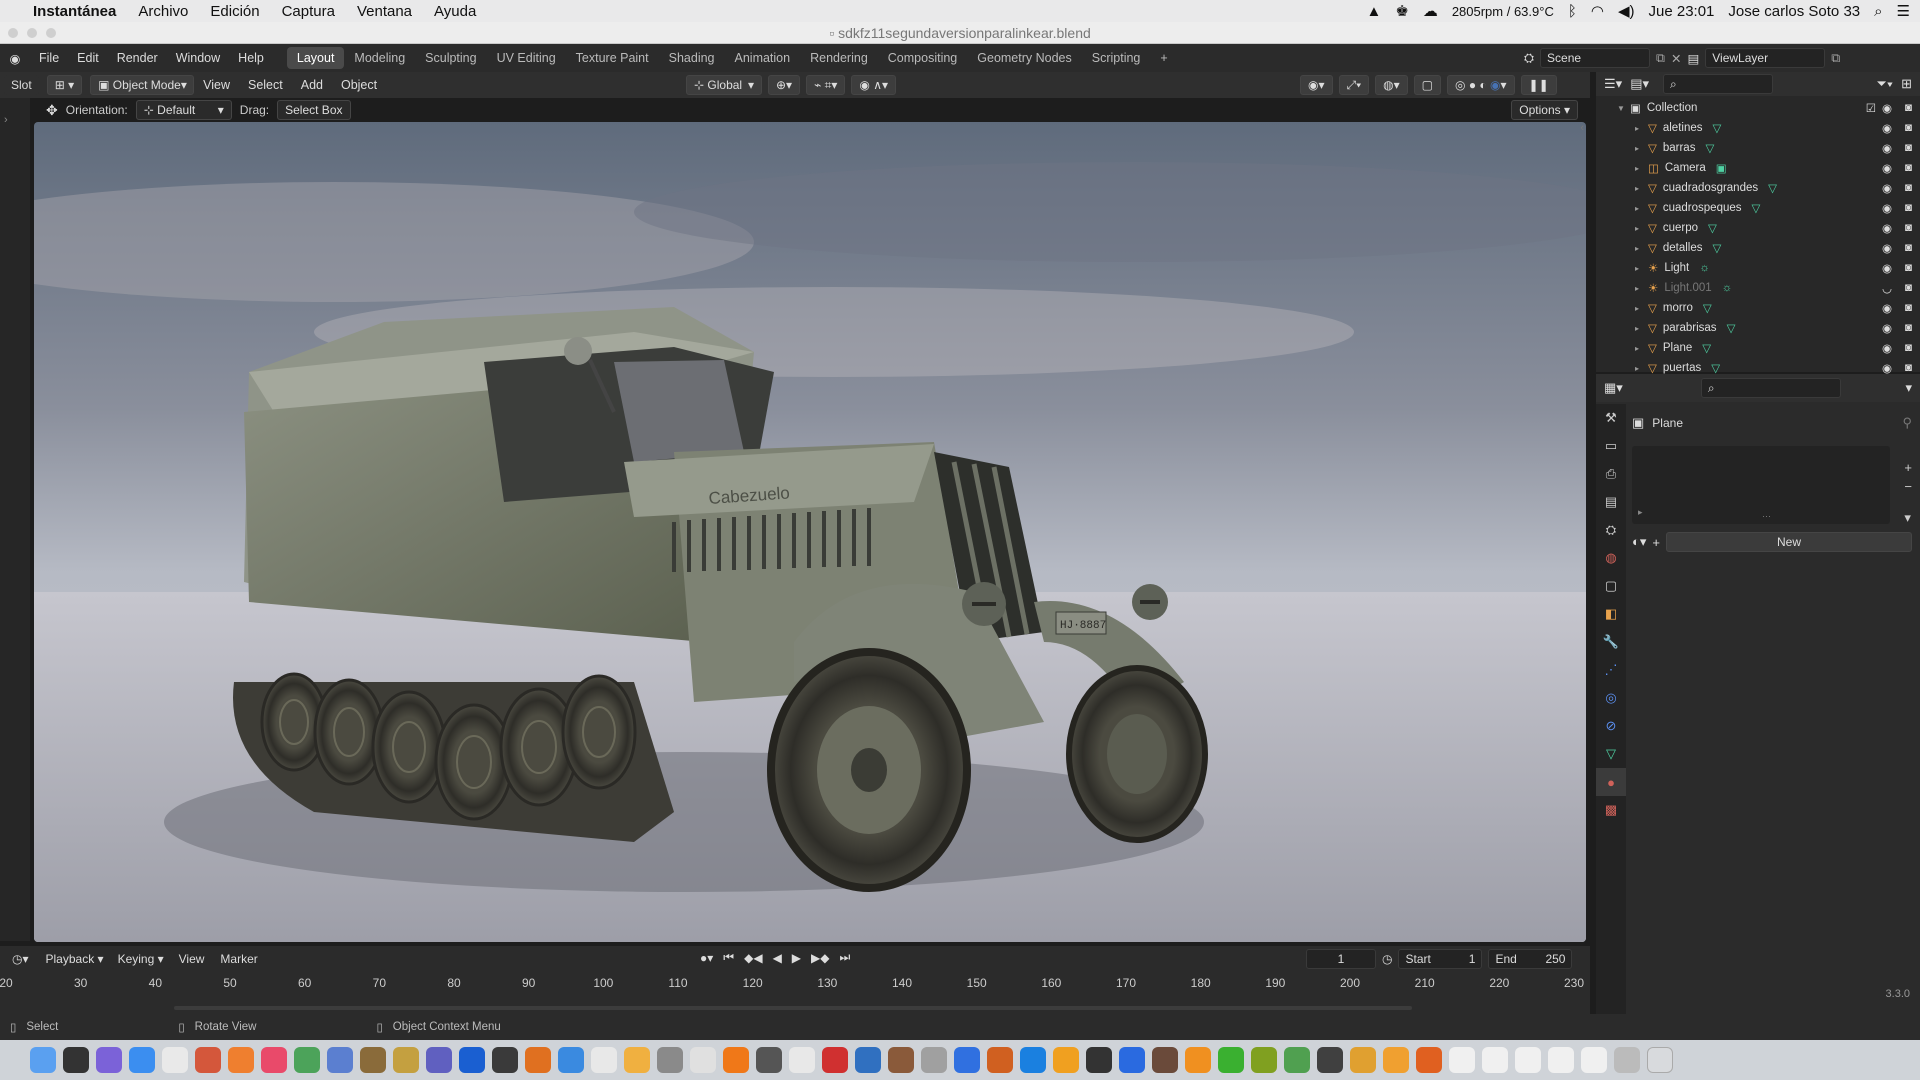  Describe the element at coordinates (1024, 58) in the screenshot. I see `tab-geometry-nodes: Geometry Nodes` at that location.